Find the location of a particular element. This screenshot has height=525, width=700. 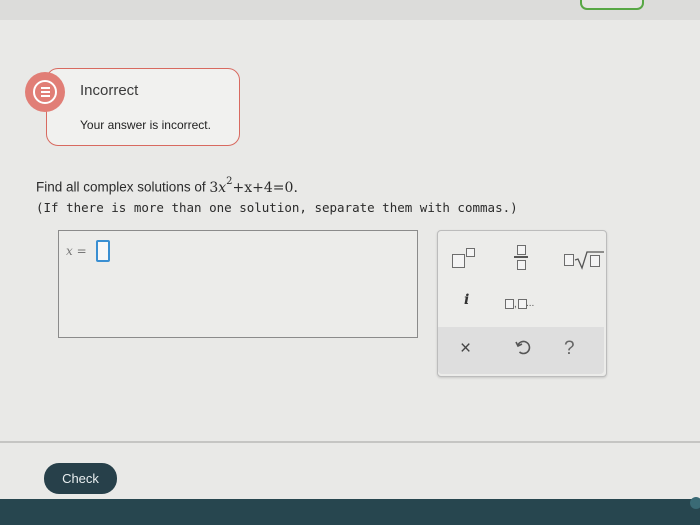

help-icon: ? is located at coordinates (569, 349).